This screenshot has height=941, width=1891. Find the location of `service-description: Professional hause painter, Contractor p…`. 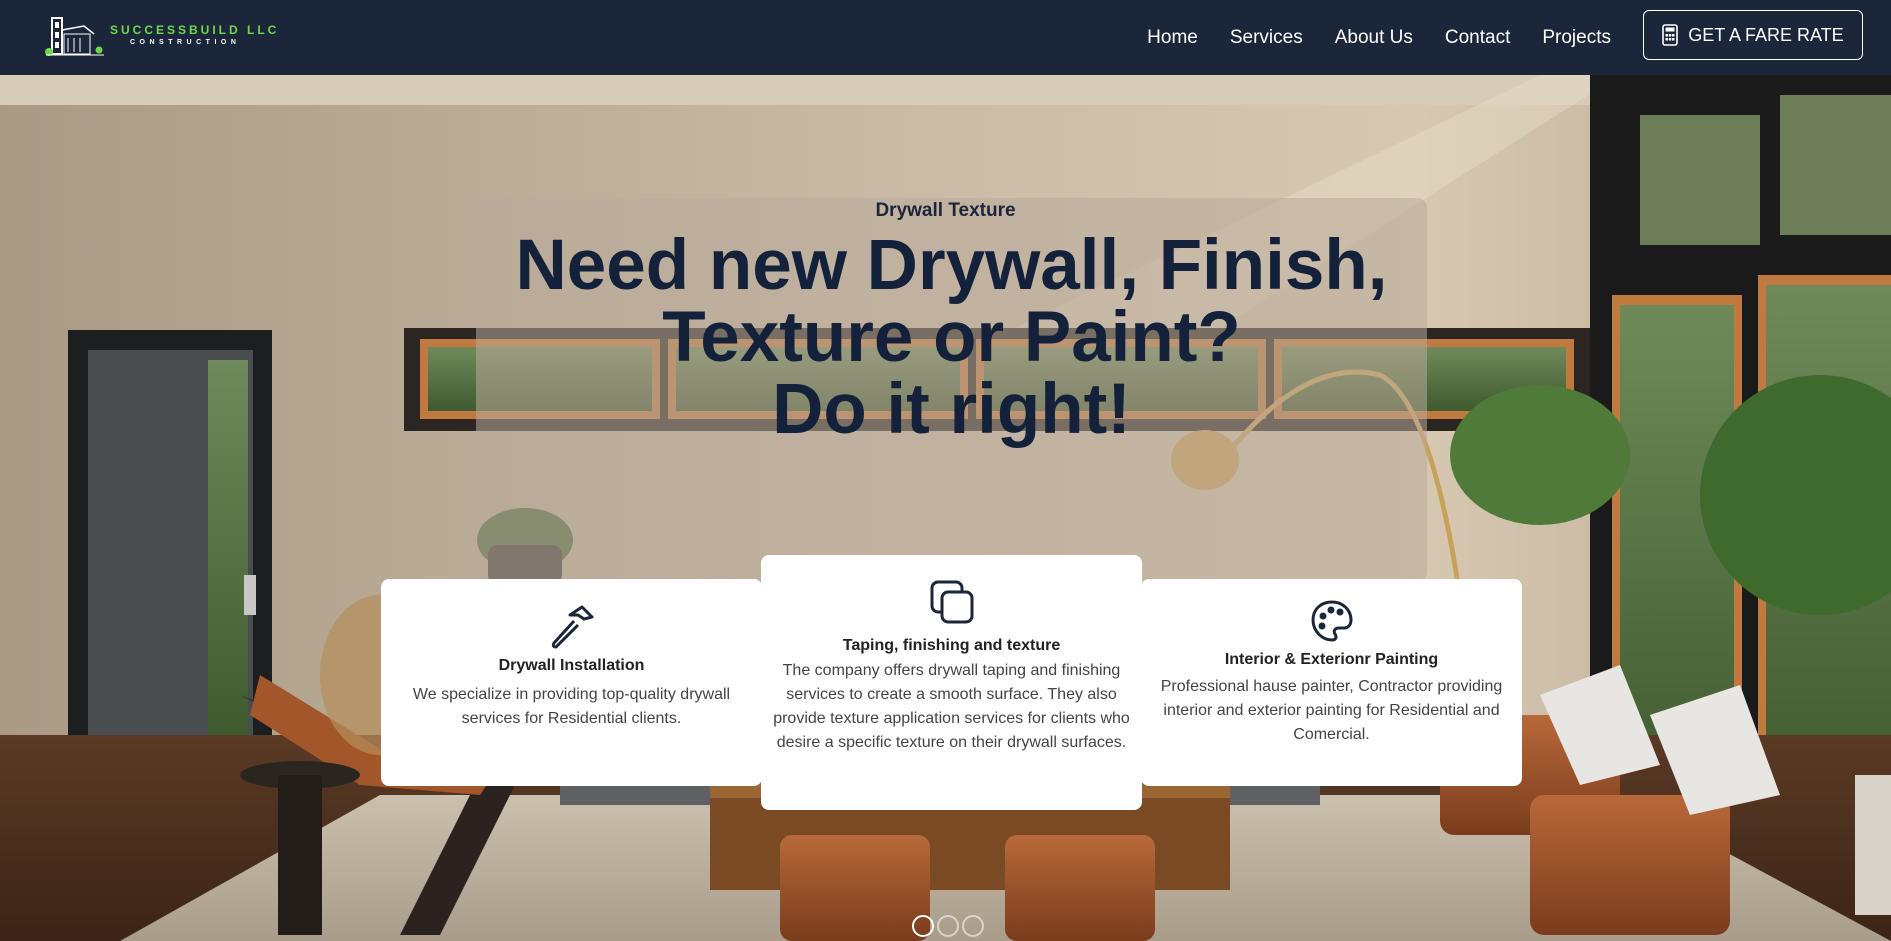

service-description: Professional hause painter, Contractor p… is located at coordinates (1331, 710).